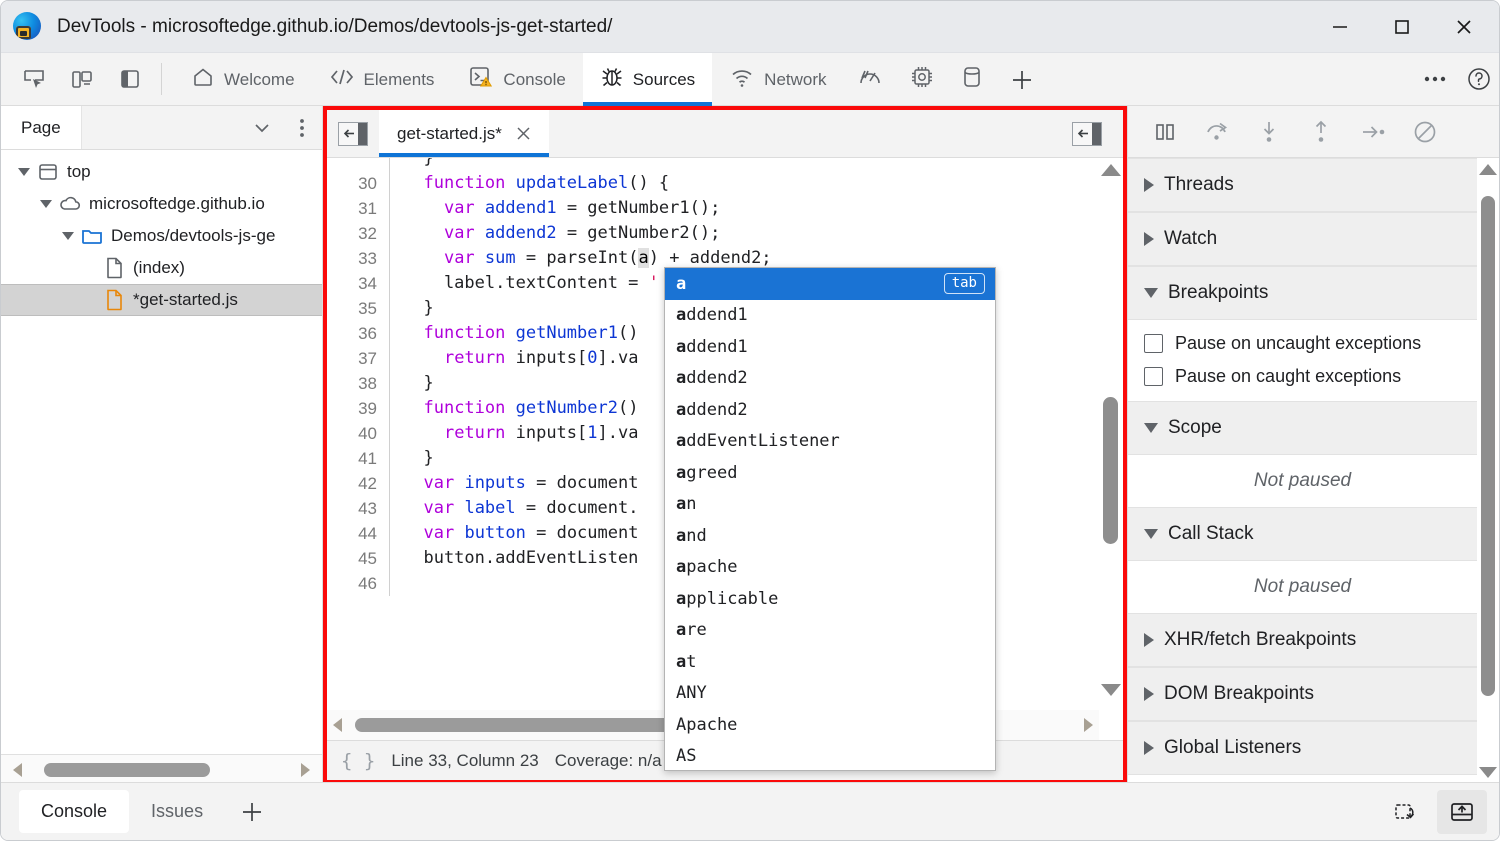 Image resolution: width=1500 pixels, height=841 pixels. What do you see at coordinates (464, 133) in the screenshot?
I see `editor-file-tab: get-started.js*` at bounding box center [464, 133].